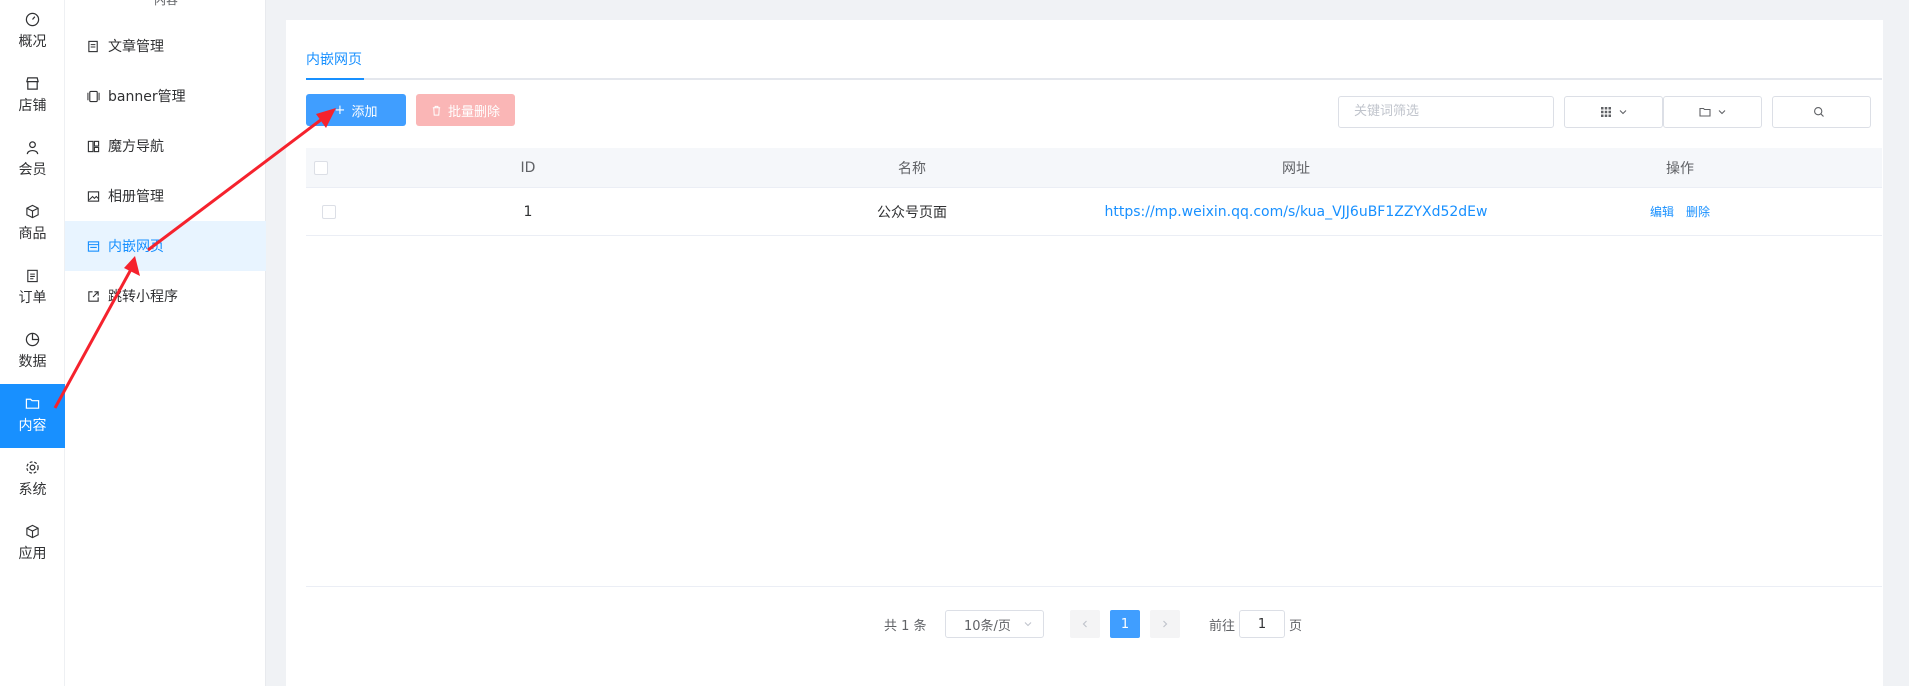 The height and width of the screenshot is (686, 1909). Describe the element at coordinates (335, 64) in the screenshot. I see `tab-embedded-page: 内嵌网页` at that location.